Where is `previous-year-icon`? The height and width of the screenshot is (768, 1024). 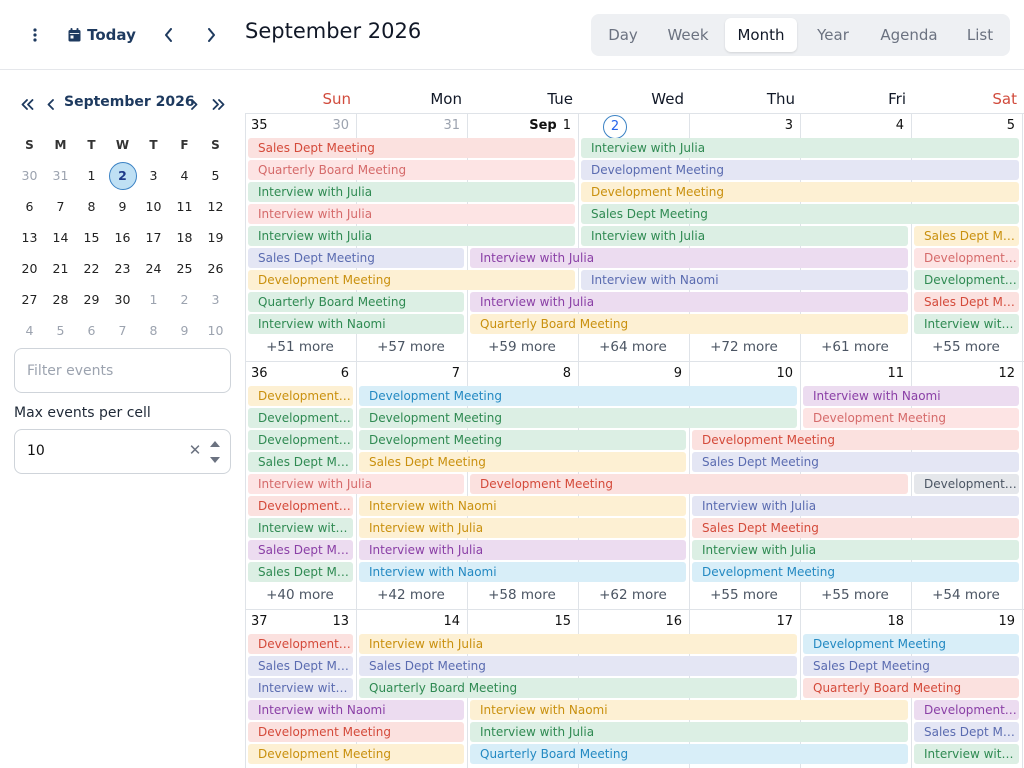
previous-year-icon is located at coordinates (27, 104).